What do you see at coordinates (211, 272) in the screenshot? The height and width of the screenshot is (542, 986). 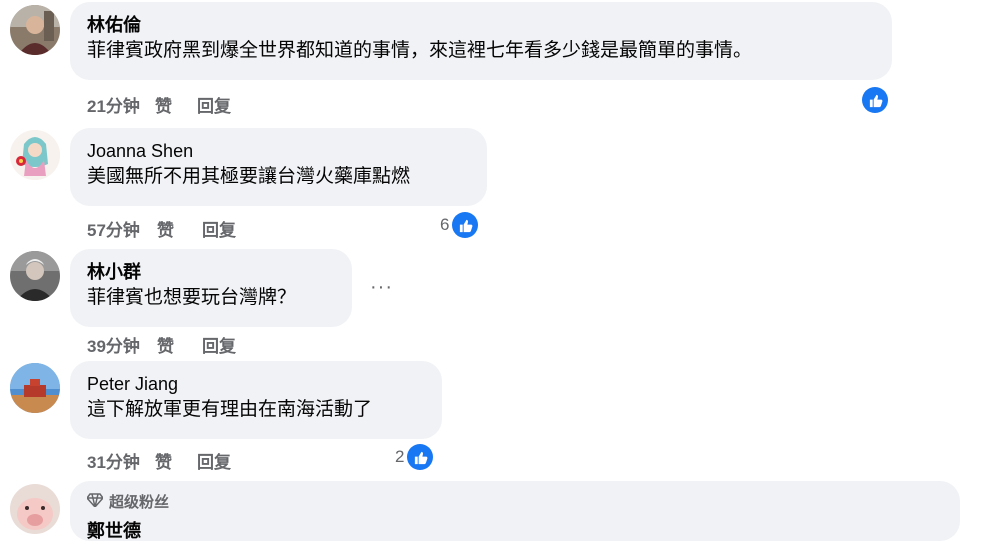 I see `comment-author: 林小群` at bounding box center [211, 272].